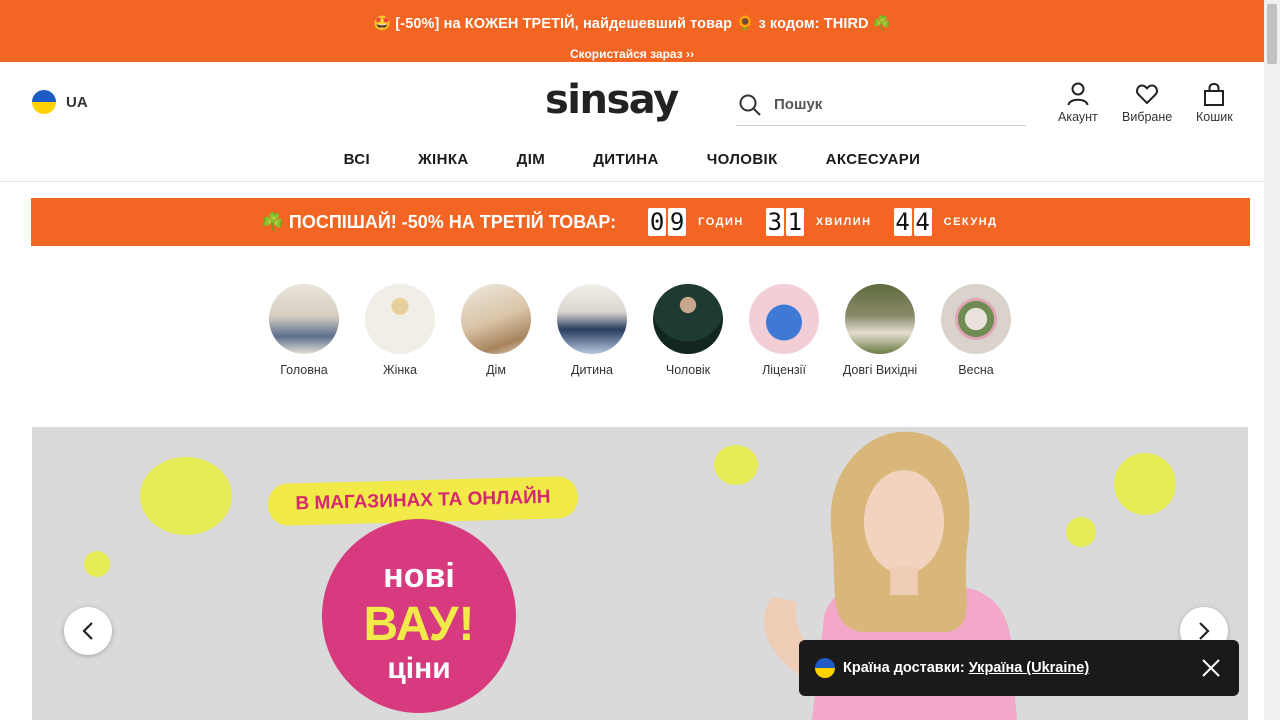 This screenshot has width=1280, height=720. Describe the element at coordinates (439, 221) in the screenshot. I see `countdown-text: ☘️ ПОСПІШАЙ! -50% НА ТРЕТІЙ ТОВАР:` at that location.